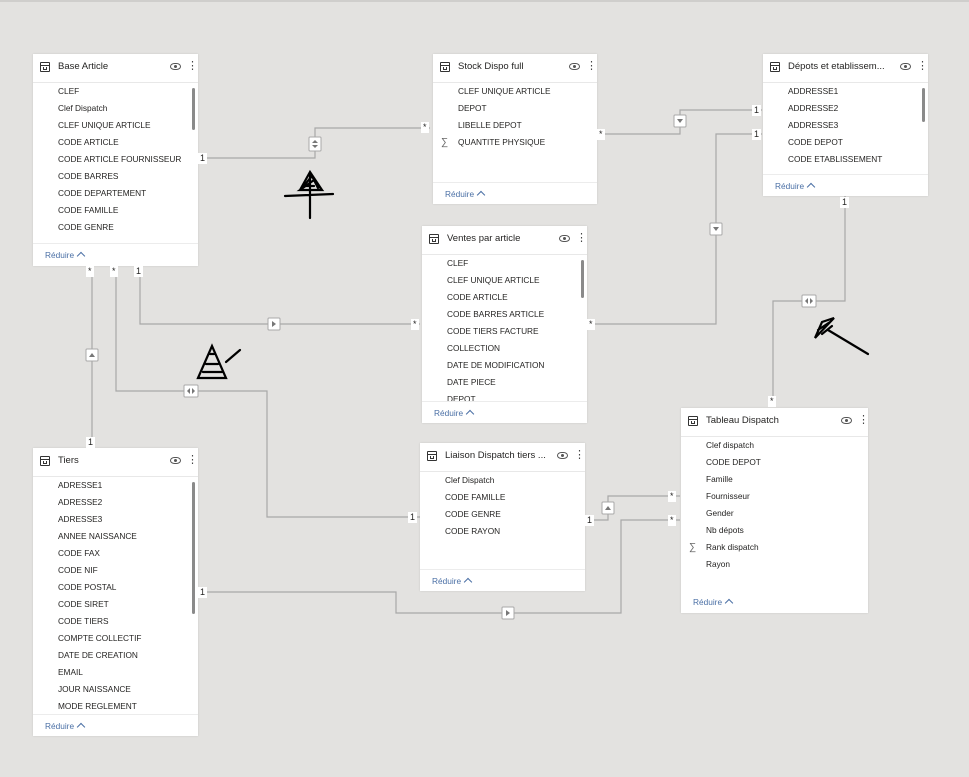 Image resolution: width=969 pixels, height=777 pixels. Describe the element at coordinates (774, 445) in the screenshot. I see `field-item: Clef dispatch` at that location.